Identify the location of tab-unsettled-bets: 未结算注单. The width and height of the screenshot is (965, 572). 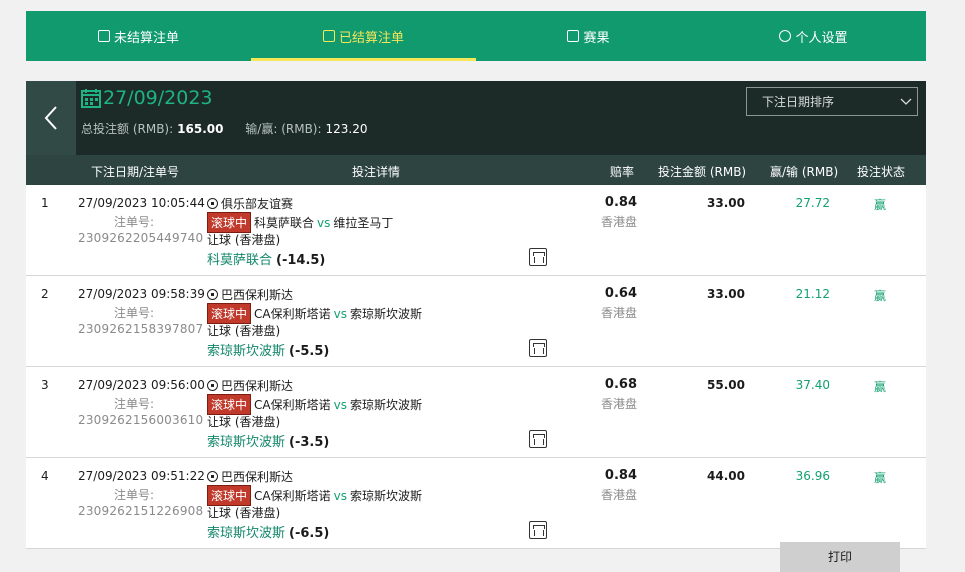
(138, 36).